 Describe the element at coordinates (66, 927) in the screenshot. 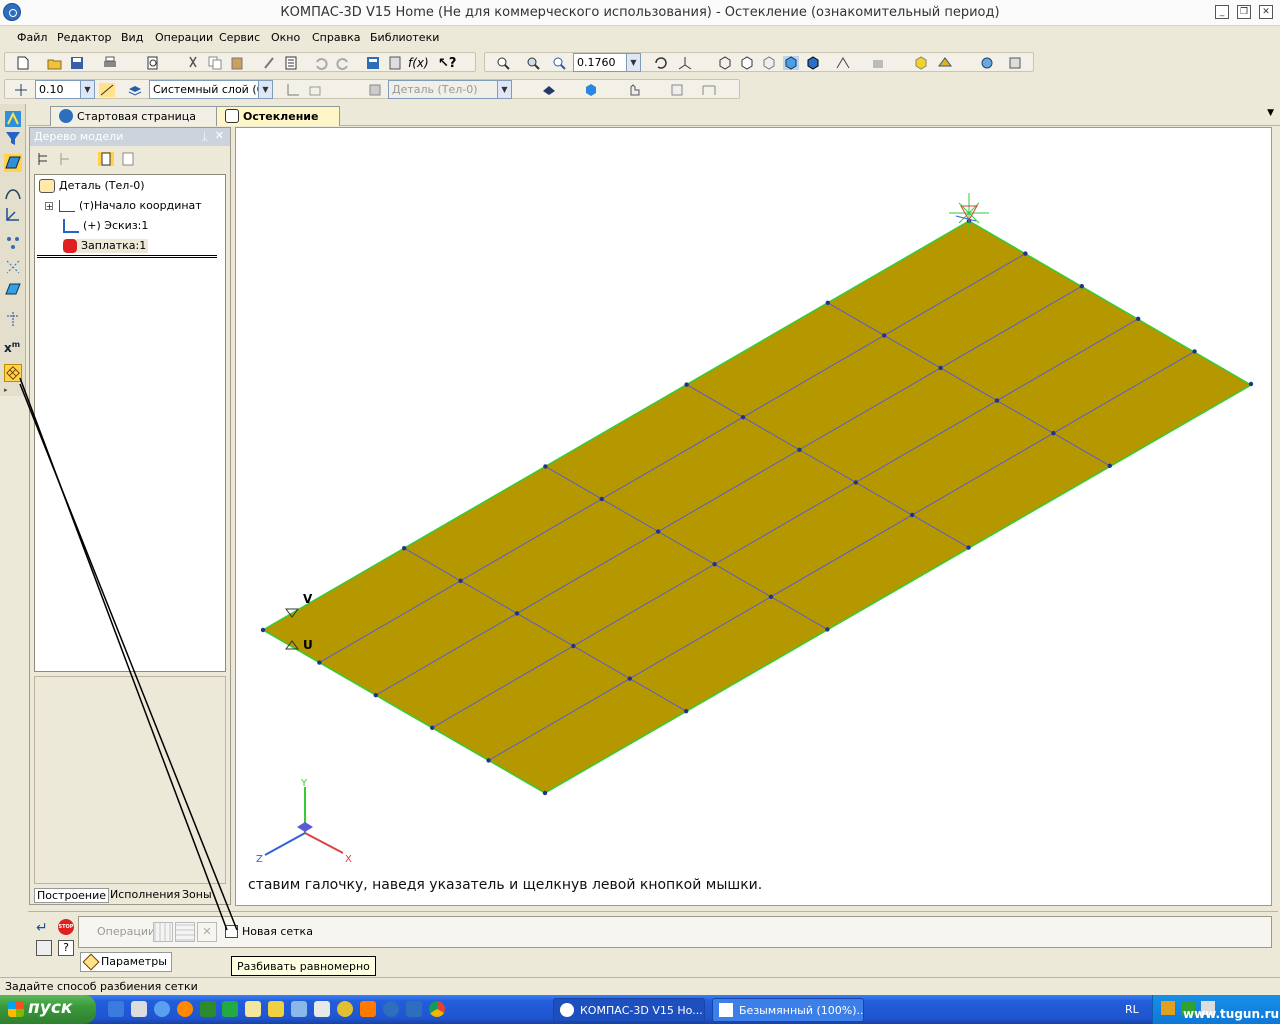

I see `stop-icon: STOP` at that location.